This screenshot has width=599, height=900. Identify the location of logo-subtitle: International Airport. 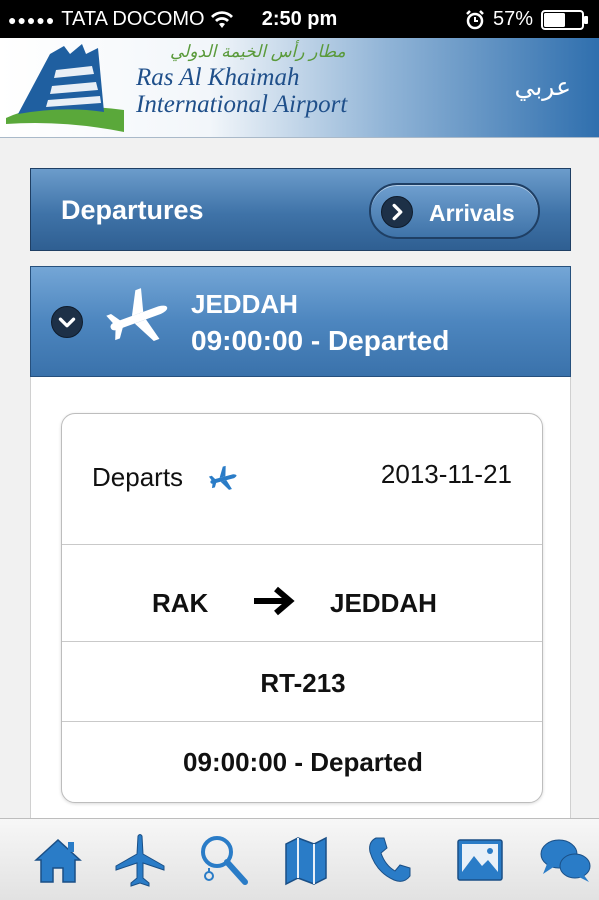
(242, 104).